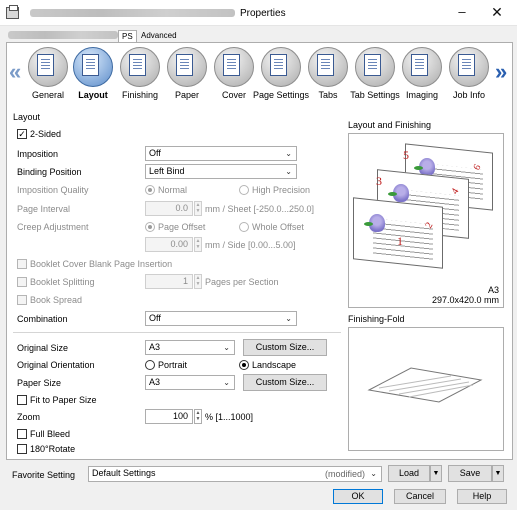  What do you see at coordinates (177, 332) in the screenshot?
I see `divider` at bounding box center [177, 332].